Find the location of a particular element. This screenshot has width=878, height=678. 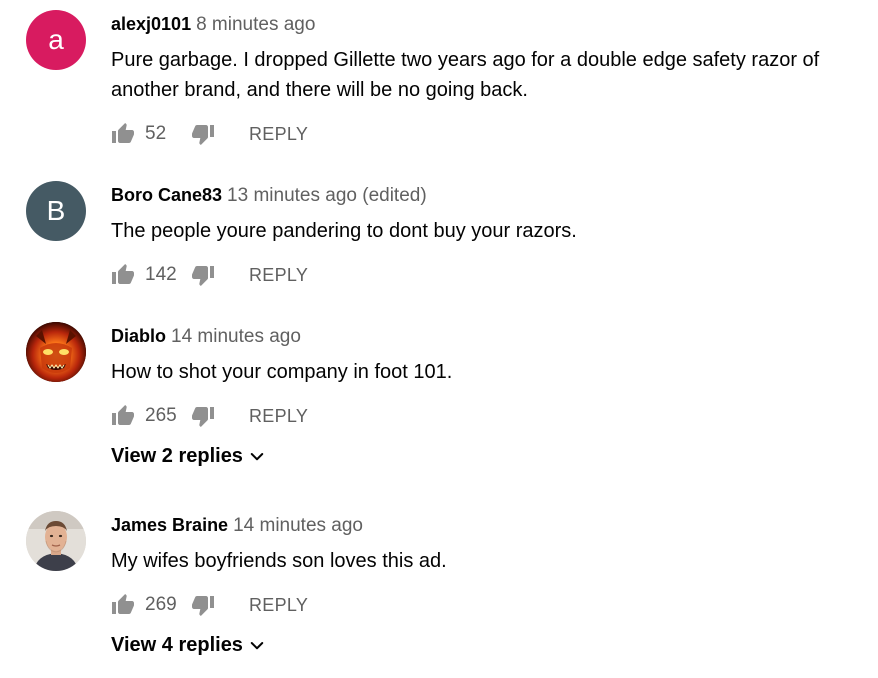

avatar: B is located at coordinates (56, 211).